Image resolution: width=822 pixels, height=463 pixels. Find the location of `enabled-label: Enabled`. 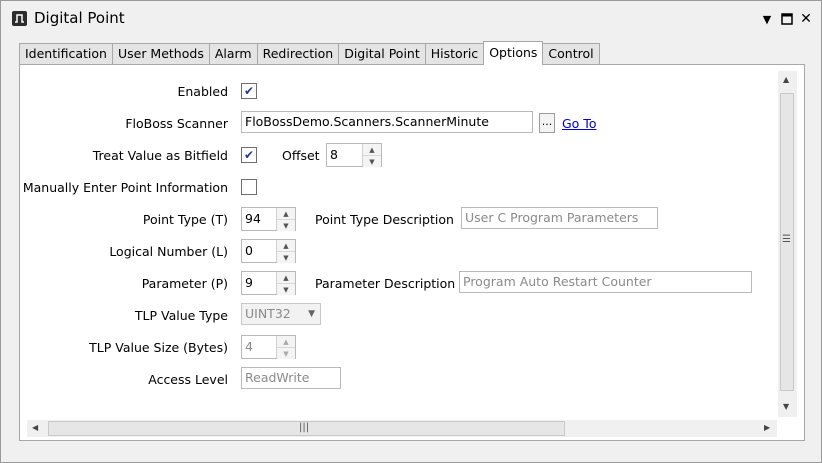

enabled-label: Enabled is located at coordinates (202, 91).